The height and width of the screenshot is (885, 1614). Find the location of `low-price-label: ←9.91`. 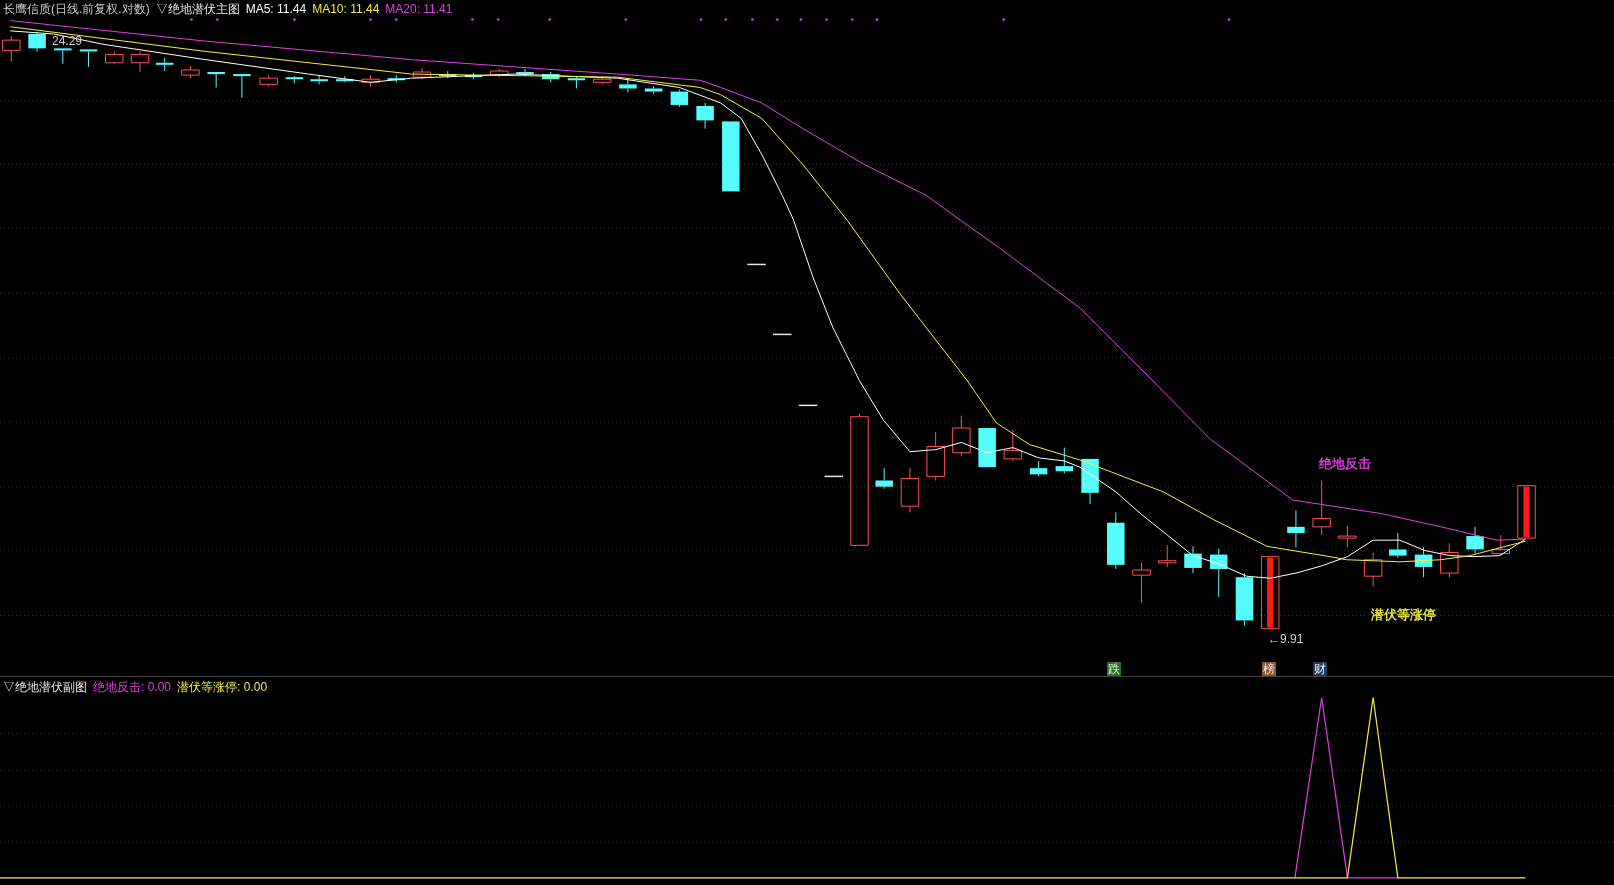

low-price-label: ←9.91 is located at coordinates (1286, 639).